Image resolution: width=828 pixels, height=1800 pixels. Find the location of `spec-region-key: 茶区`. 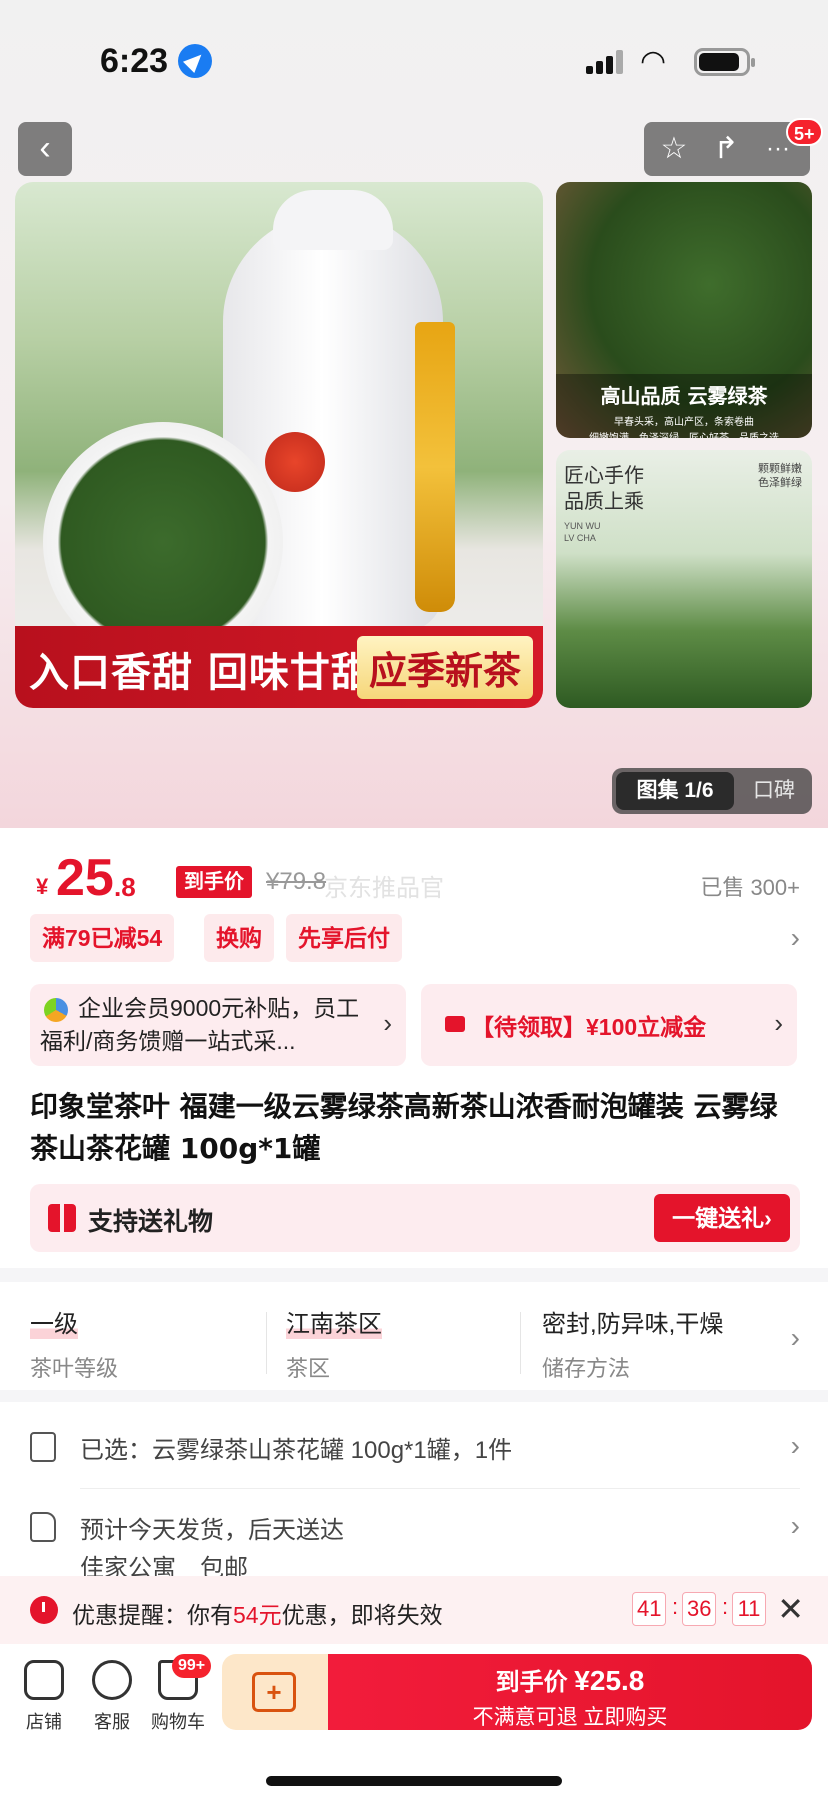

spec-region-key: 茶区 is located at coordinates (308, 1368).